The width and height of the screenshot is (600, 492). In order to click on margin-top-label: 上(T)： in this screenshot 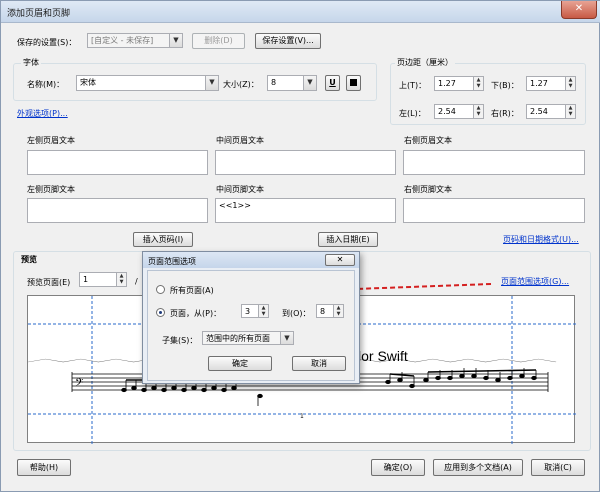, I will do `click(413, 85)`.